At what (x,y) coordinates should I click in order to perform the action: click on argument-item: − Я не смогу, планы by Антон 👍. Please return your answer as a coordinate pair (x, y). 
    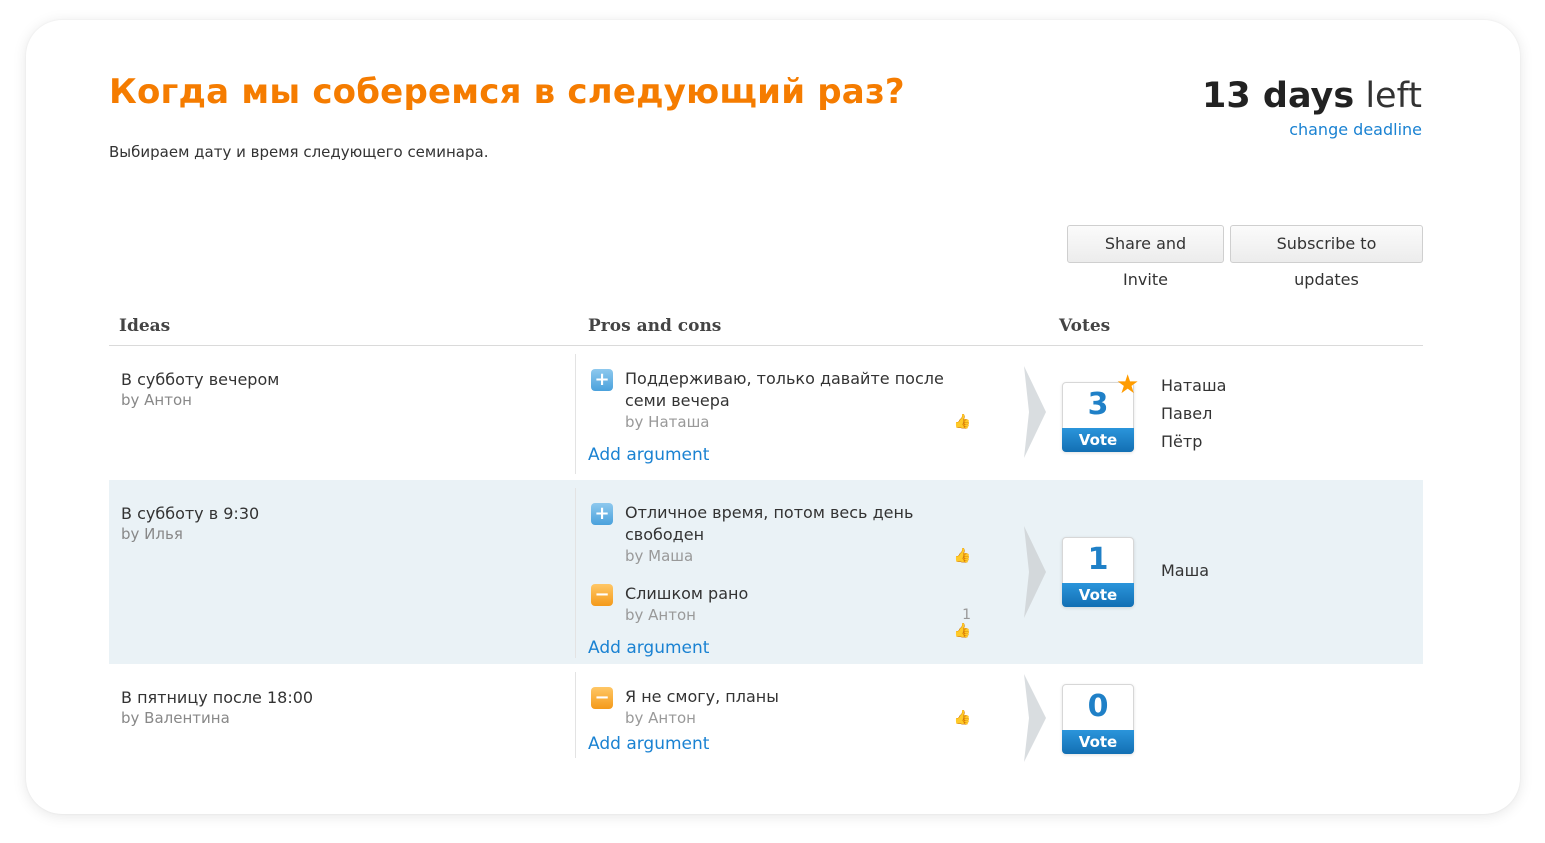
    Looking at the image, I should click on (781, 707).